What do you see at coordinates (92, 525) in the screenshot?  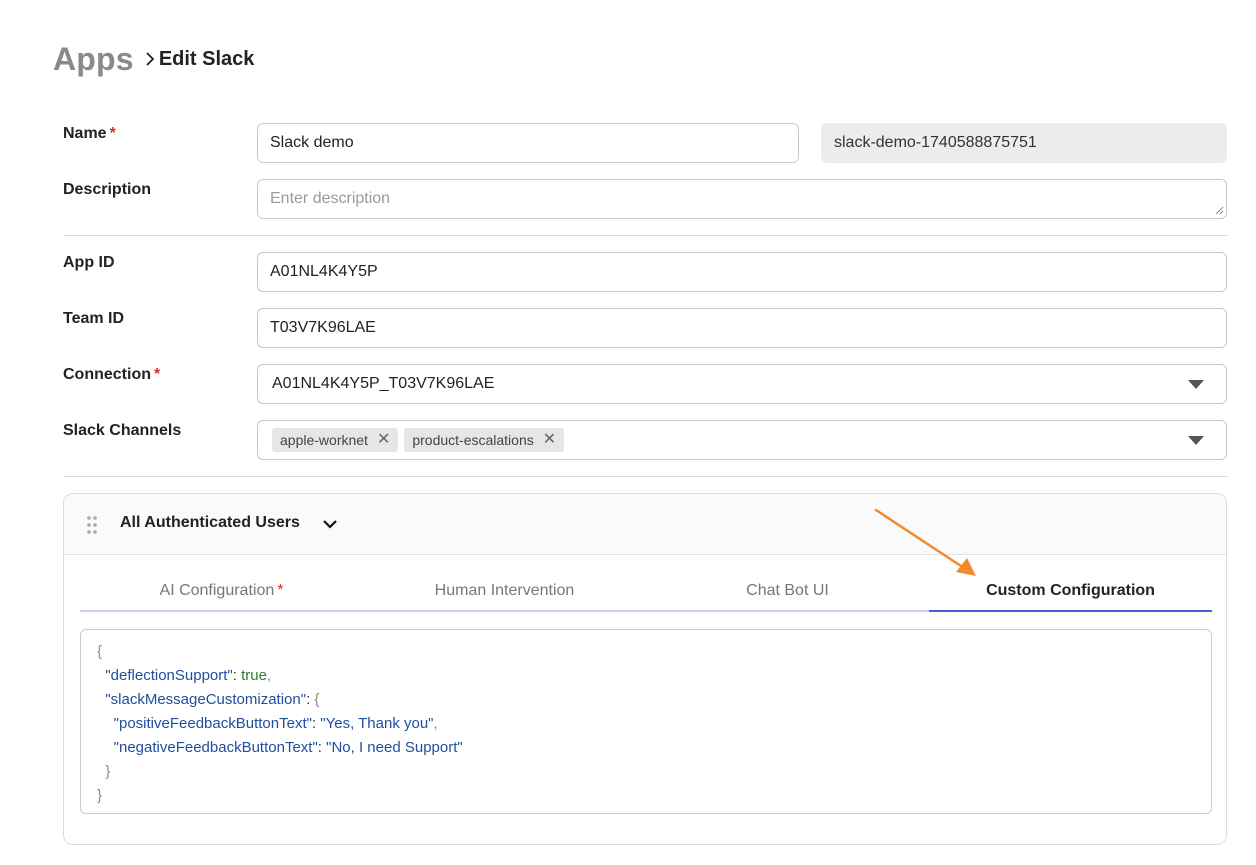 I see `drag-handle-icon` at bounding box center [92, 525].